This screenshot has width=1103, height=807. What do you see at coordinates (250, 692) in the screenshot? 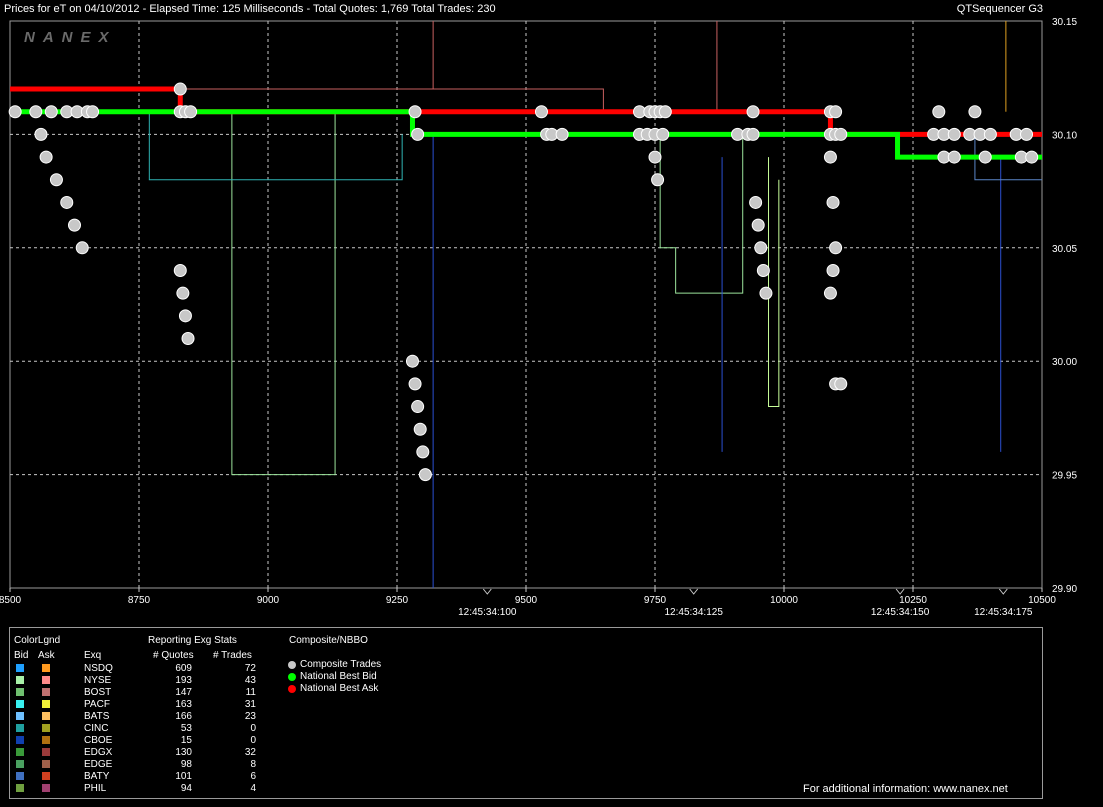
I see `exchange-trades: 11` at bounding box center [250, 692].